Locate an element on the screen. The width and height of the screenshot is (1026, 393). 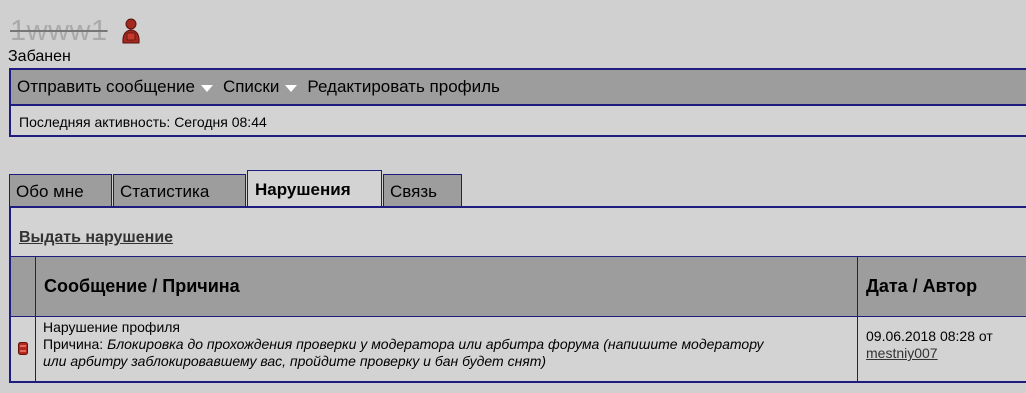
give-infraction-link: Выдать нарушение is located at coordinates (96, 238).